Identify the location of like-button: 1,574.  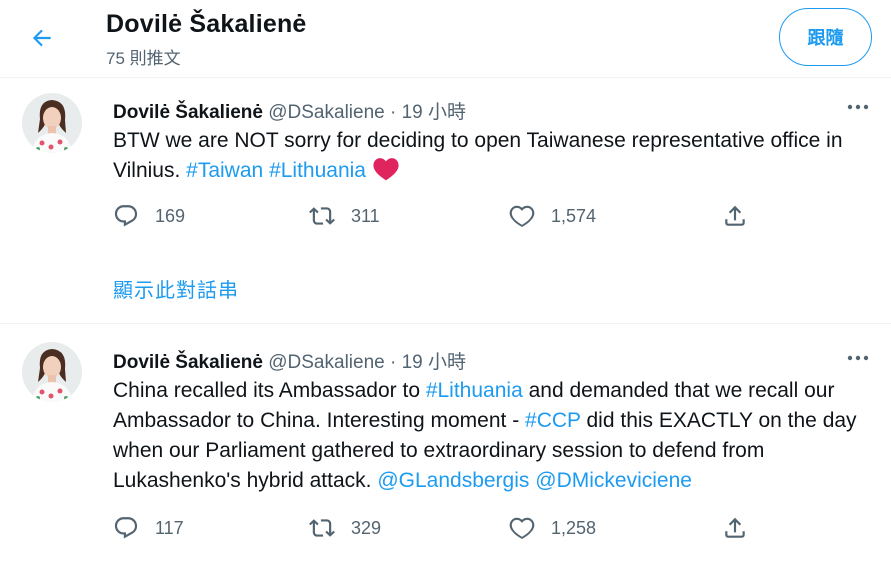
(552, 216).